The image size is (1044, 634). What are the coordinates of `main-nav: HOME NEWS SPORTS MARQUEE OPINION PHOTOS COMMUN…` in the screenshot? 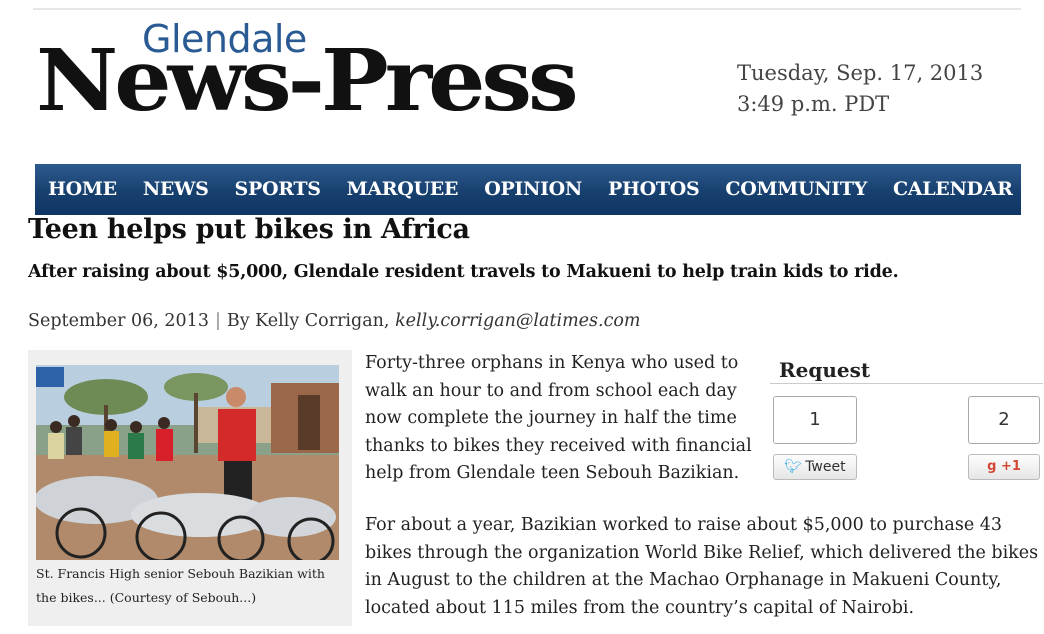 It's located at (528, 189).